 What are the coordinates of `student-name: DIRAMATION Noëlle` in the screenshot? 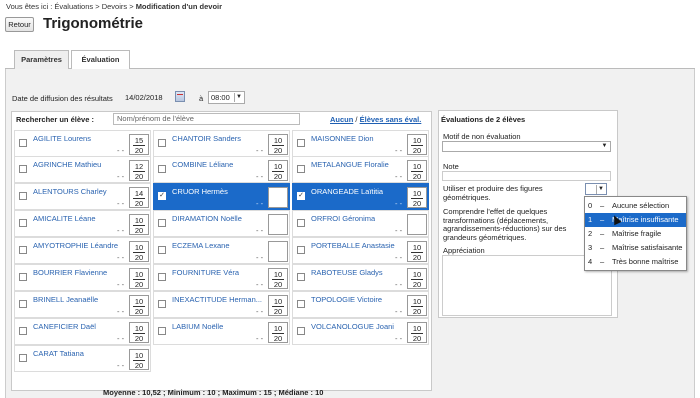 It's located at (207, 218).